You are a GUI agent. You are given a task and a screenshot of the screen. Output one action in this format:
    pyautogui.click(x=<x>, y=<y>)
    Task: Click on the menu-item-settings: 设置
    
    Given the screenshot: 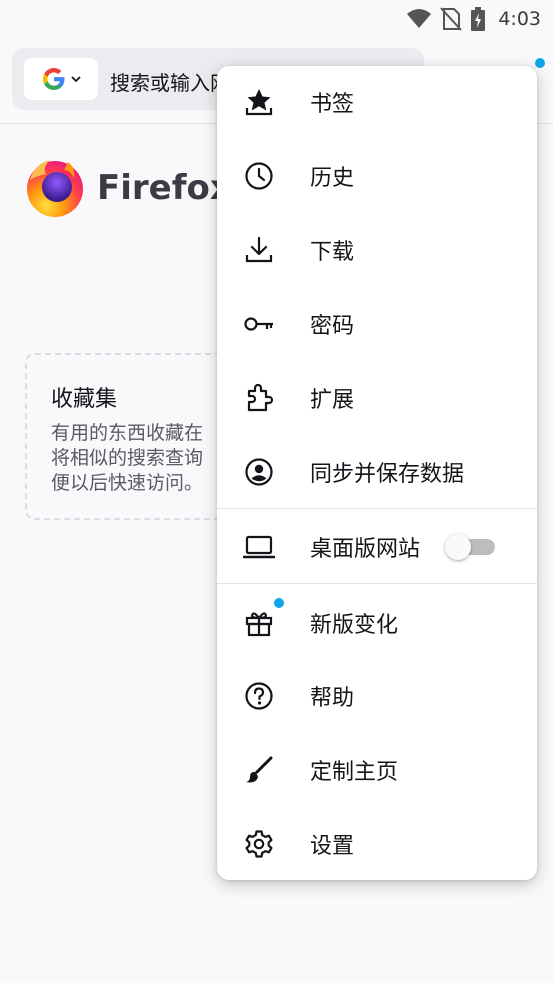 What is the action you would take?
    pyautogui.click(x=377, y=844)
    